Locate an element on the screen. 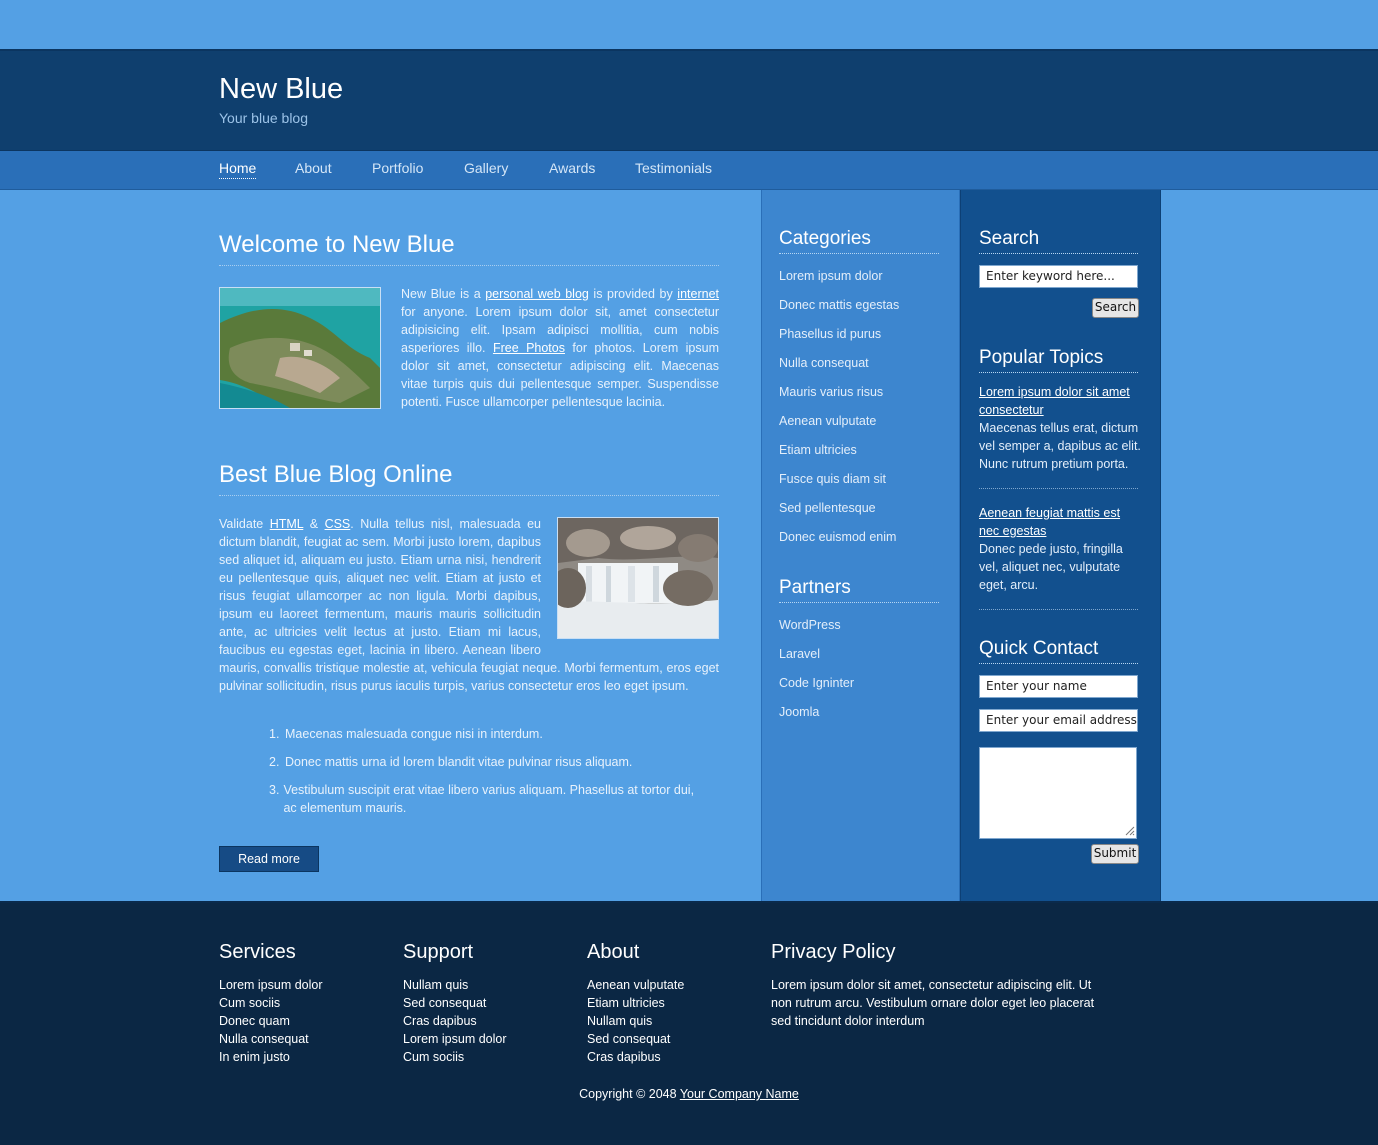  post-title: Best Blue Blog Online is located at coordinates (469, 478).